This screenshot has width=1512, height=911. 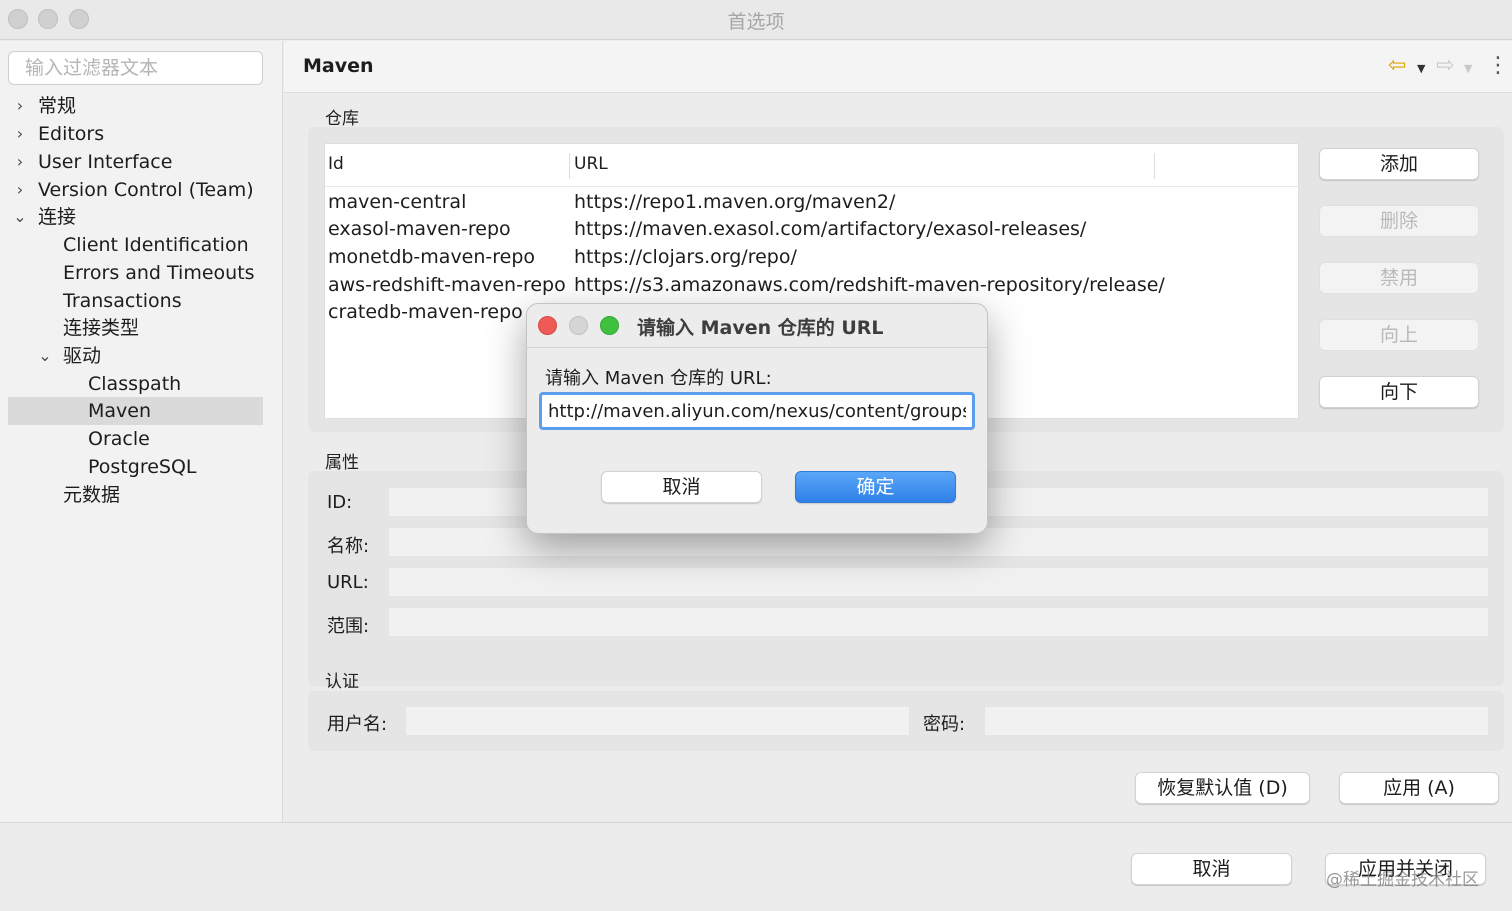 What do you see at coordinates (101, 328) in the screenshot?
I see `tree-item-label: 连接类型` at bounding box center [101, 328].